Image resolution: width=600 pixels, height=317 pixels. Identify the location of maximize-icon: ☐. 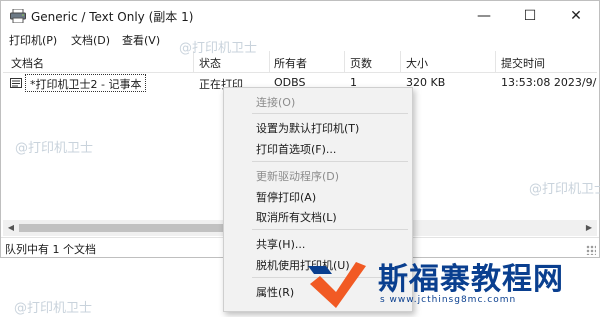
(530, 15).